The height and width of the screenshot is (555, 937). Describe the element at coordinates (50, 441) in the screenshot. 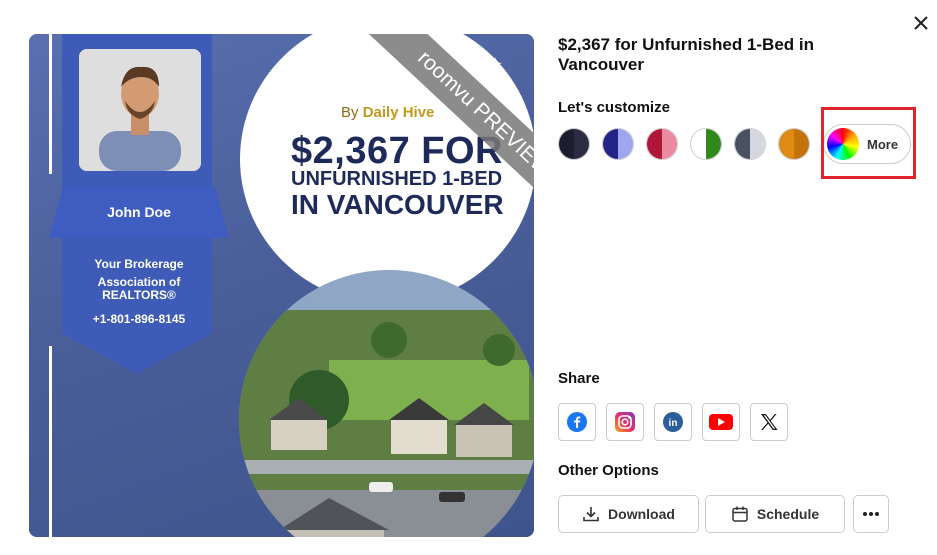

I see `decor-line-bottom` at that location.